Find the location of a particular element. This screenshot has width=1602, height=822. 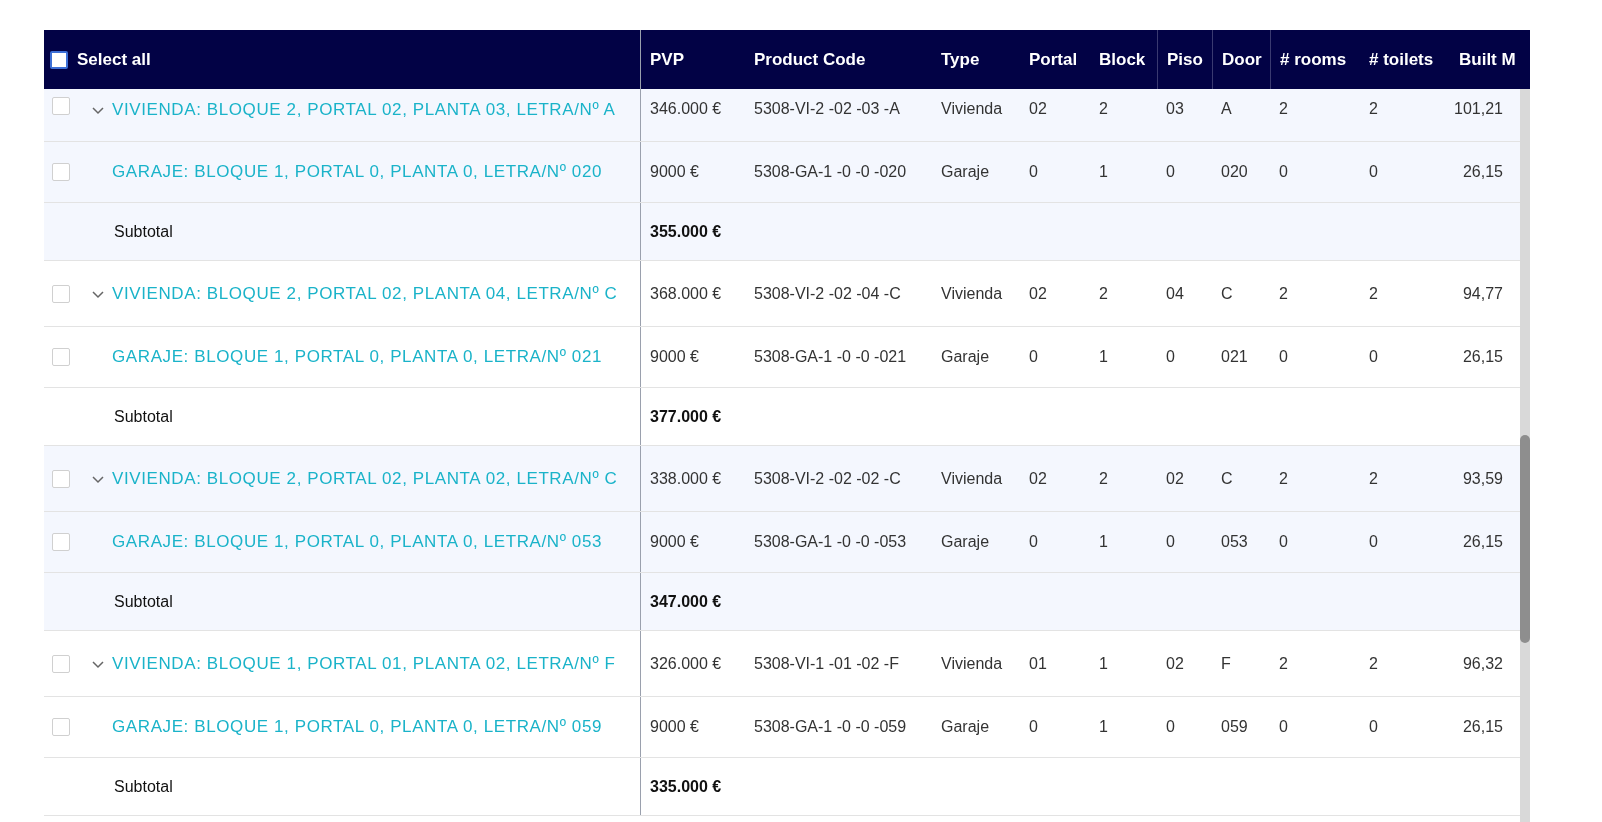

select-all-label: Select all is located at coordinates (114, 59).